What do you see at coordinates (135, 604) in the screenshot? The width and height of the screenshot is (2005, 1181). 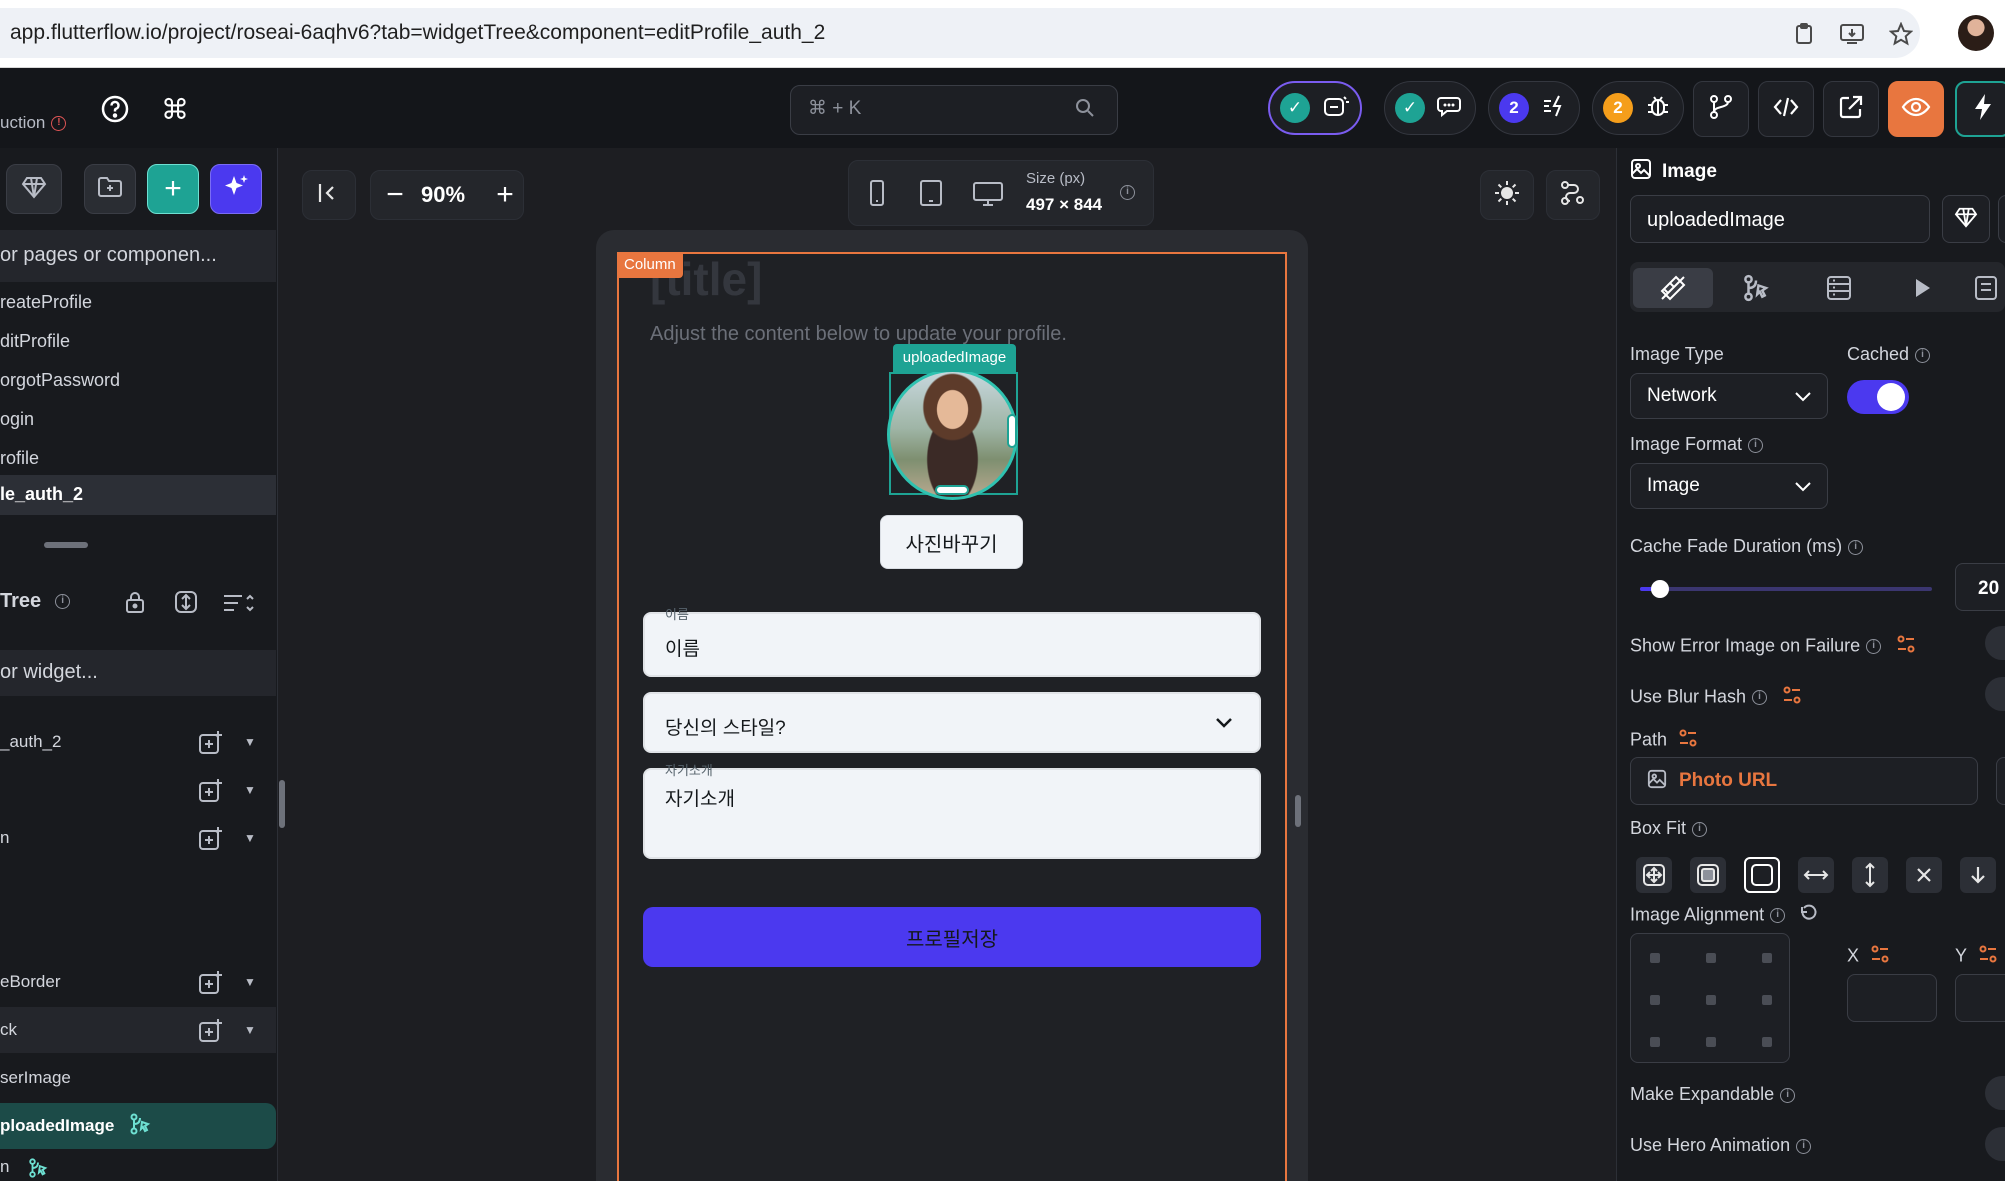 I see `lock-icon` at bounding box center [135, 604].